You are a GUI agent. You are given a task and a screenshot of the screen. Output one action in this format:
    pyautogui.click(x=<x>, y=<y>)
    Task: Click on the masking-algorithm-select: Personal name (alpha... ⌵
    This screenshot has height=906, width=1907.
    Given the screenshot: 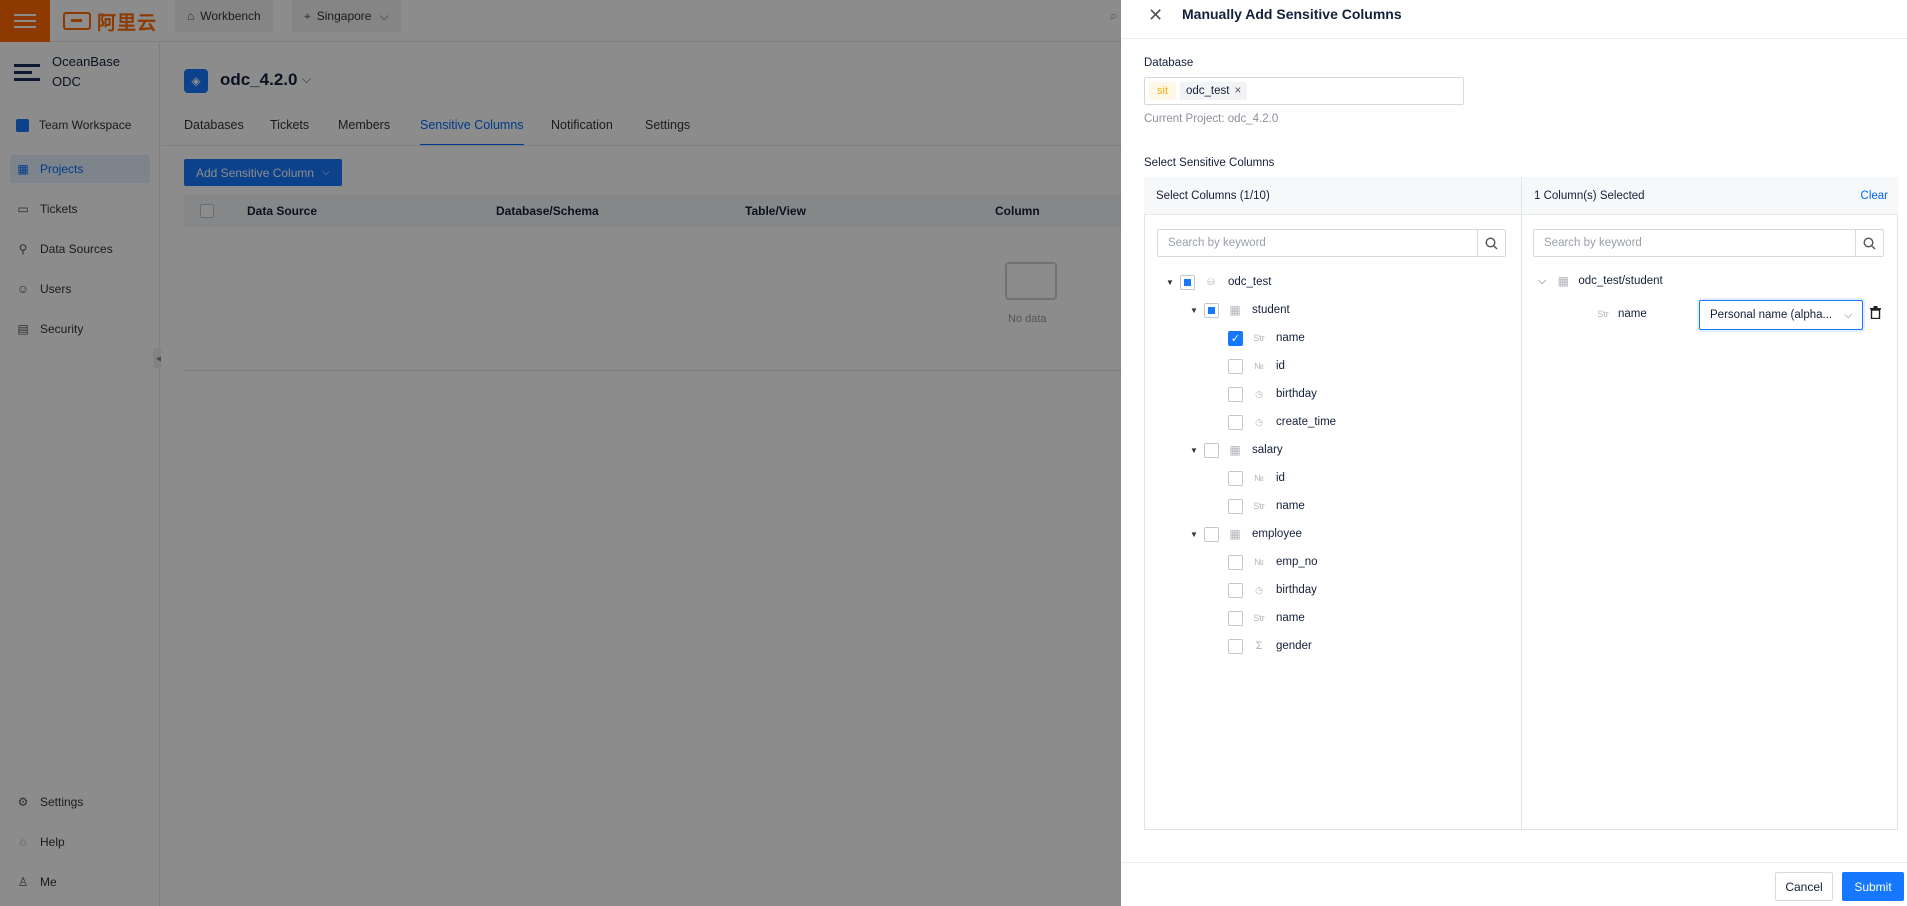 What is the action you would take?
    pyautogui.click(x=1781, y=315)
    